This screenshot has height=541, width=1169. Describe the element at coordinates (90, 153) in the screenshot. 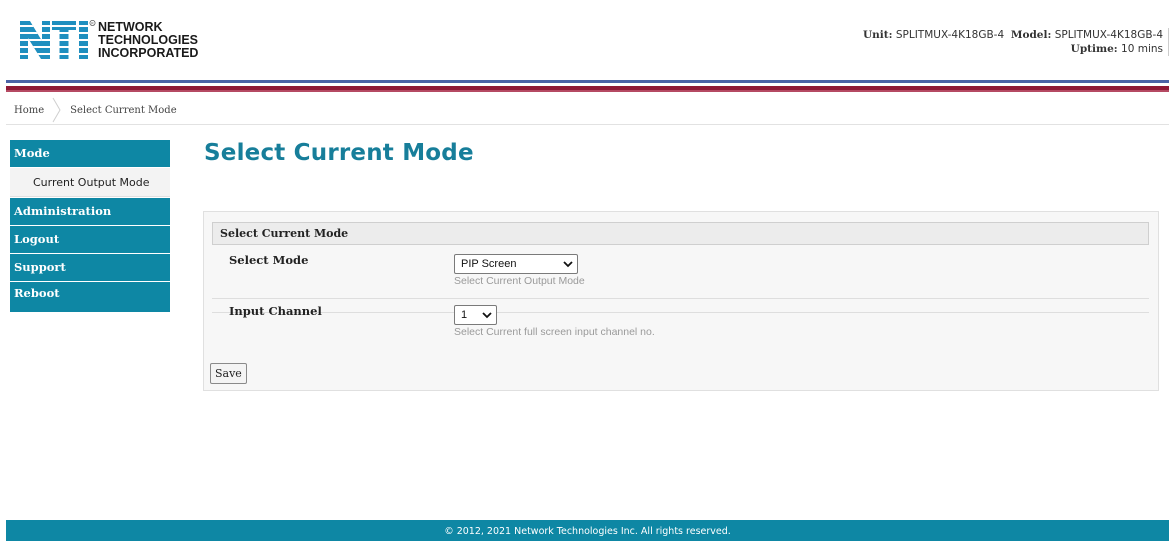

I see `sidebar-item-mode: Mode` at that location.